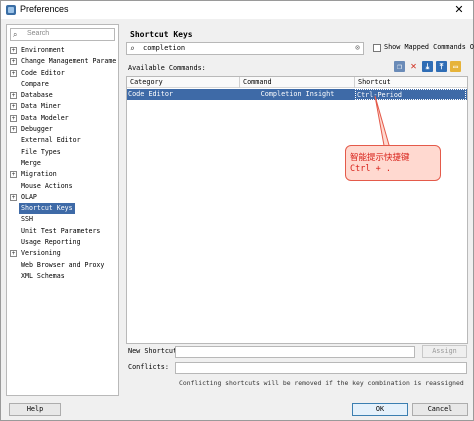 The image size is (474, 421). I want to click on new-shortcut-input, so click(295, 352).